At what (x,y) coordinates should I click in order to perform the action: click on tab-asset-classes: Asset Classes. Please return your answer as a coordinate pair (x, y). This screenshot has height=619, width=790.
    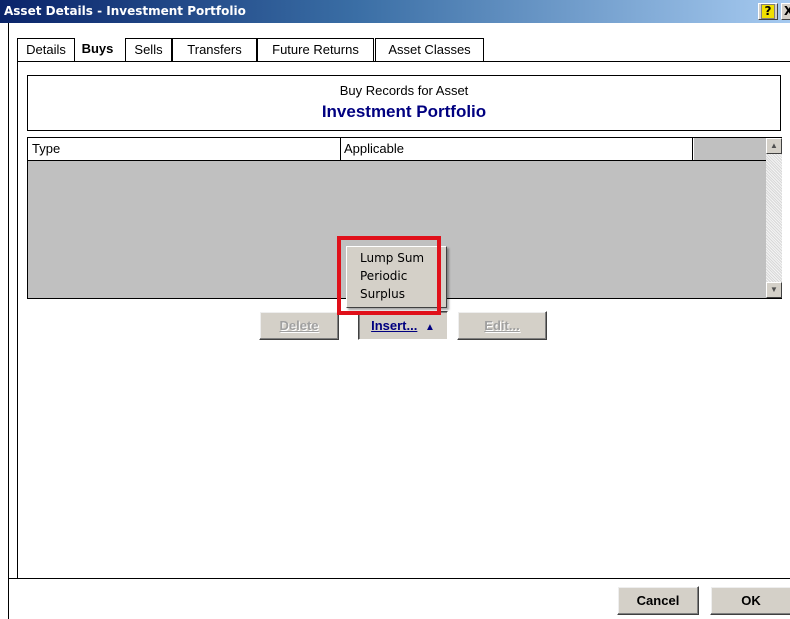
    Looking at the image, I should click on (429, 50).